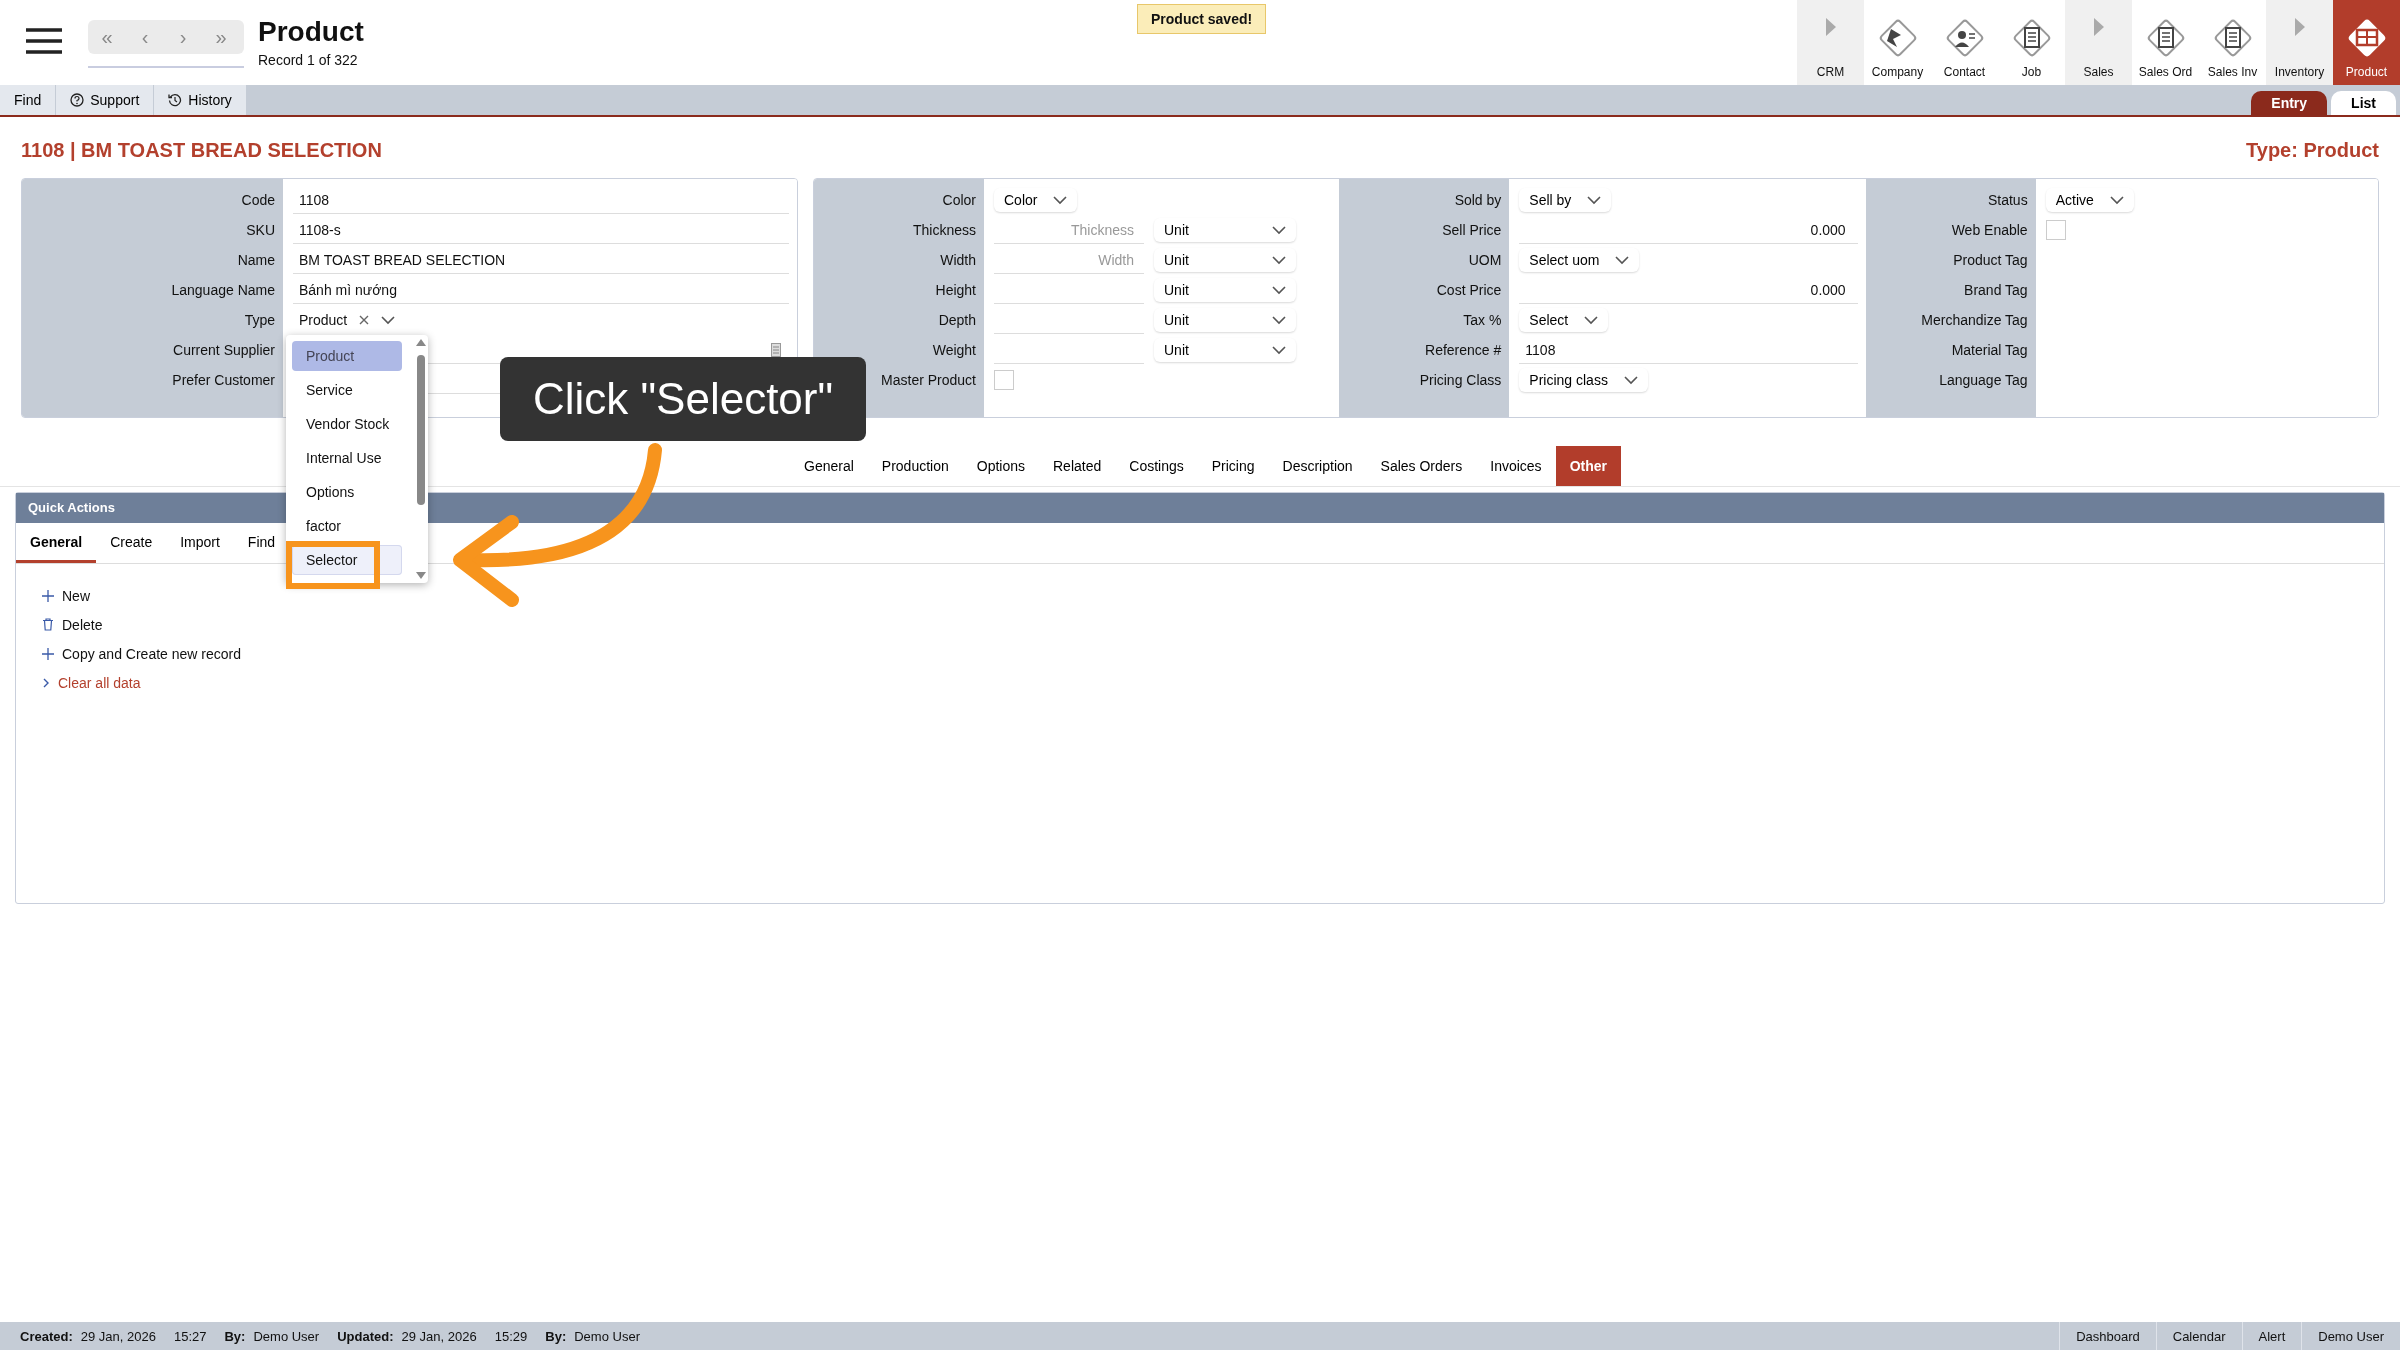 This screenshot has width=2400, height=1350. What do you see at coordinates (82, 624) in the screenshot?
I see `action-link: Delete` at bounding box center [82, 624].